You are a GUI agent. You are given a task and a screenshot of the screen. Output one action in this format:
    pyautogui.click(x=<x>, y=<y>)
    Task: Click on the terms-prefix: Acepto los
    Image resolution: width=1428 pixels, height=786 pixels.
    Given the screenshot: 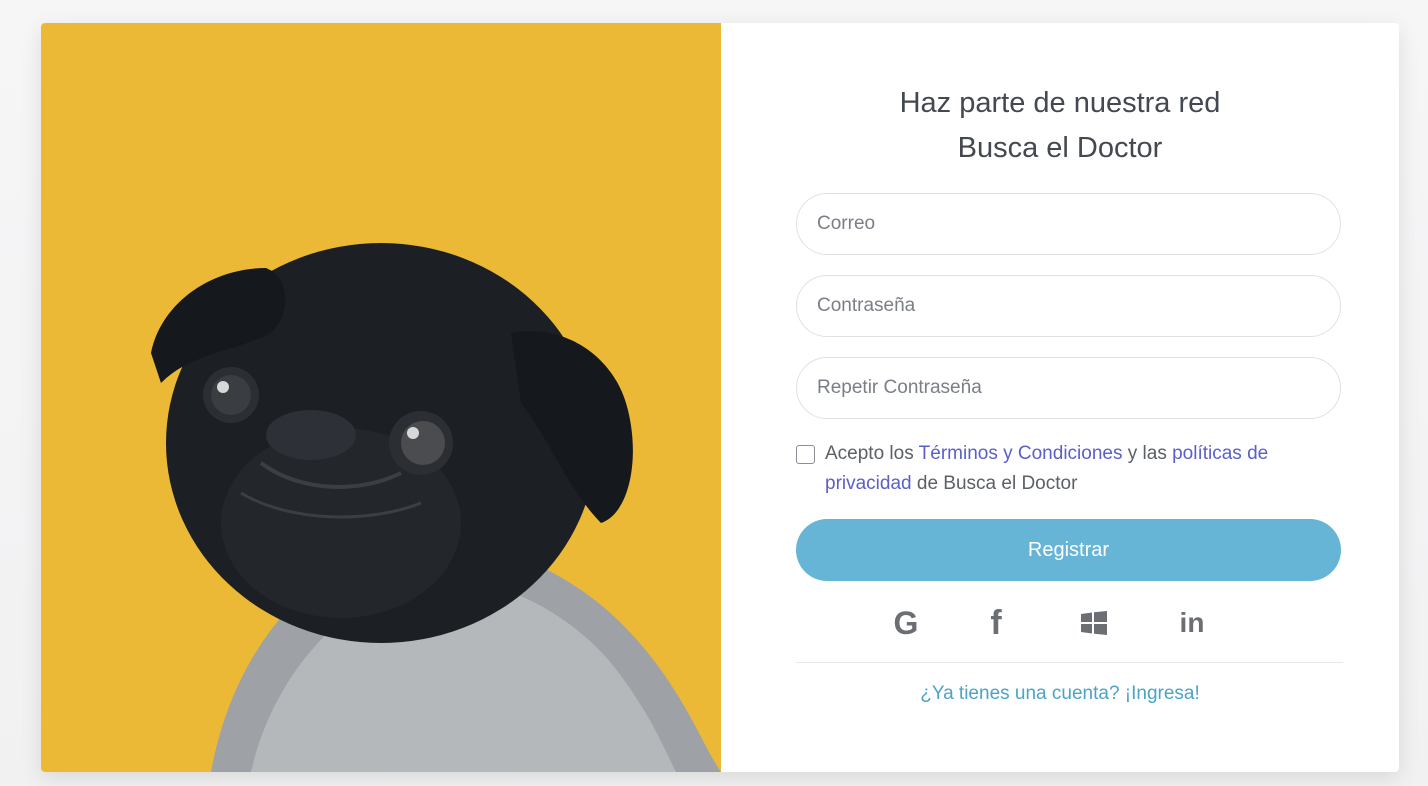 What is the action you would take?
    pyautogui.click(x=872, y=453)
    